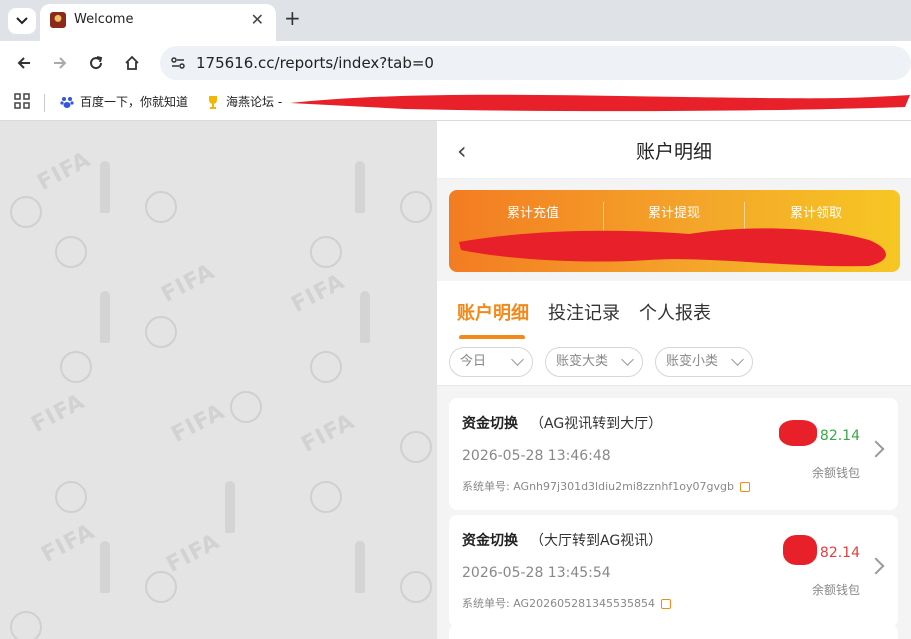  What do you see at coordinates (257, 19) in the screenshot?
I see `close-tab-icon: ✕` at bounding box center [257, 19].